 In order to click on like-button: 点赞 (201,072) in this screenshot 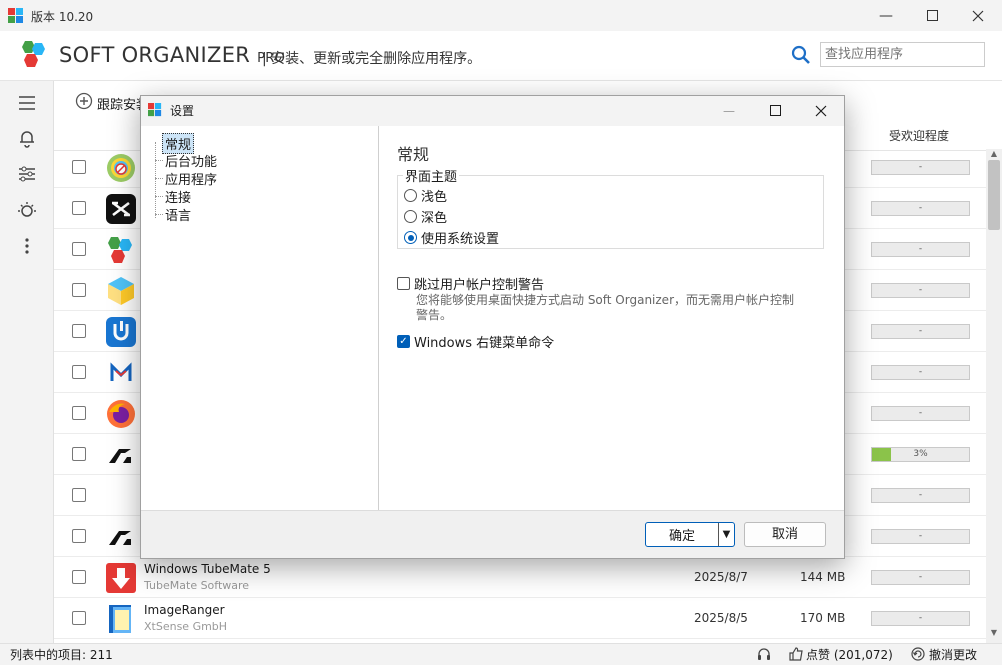, I will do `click(849, 654)`.